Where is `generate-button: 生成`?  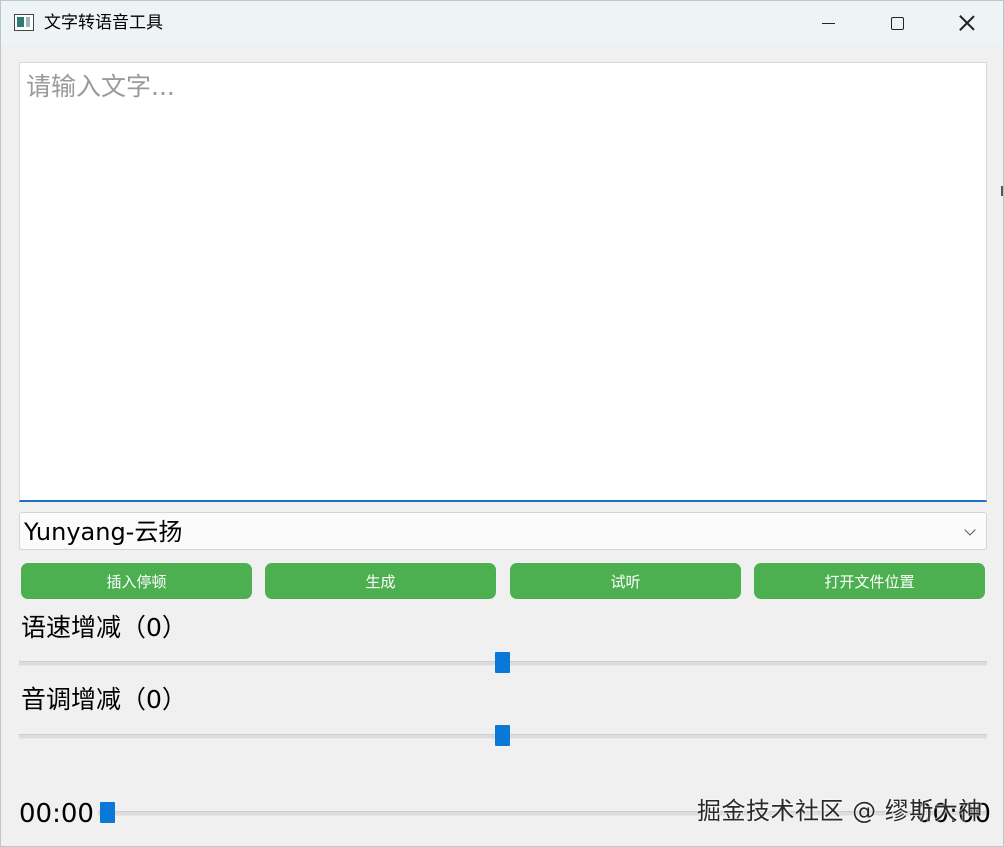
generate-button: 生成 is located at coordinates (380, 581).